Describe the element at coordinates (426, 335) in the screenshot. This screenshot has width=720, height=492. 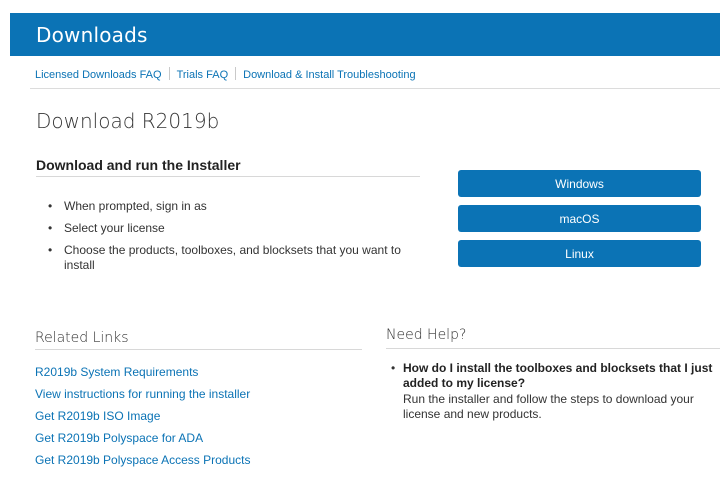
I see `need-help-heading: Need Help?` at that location.